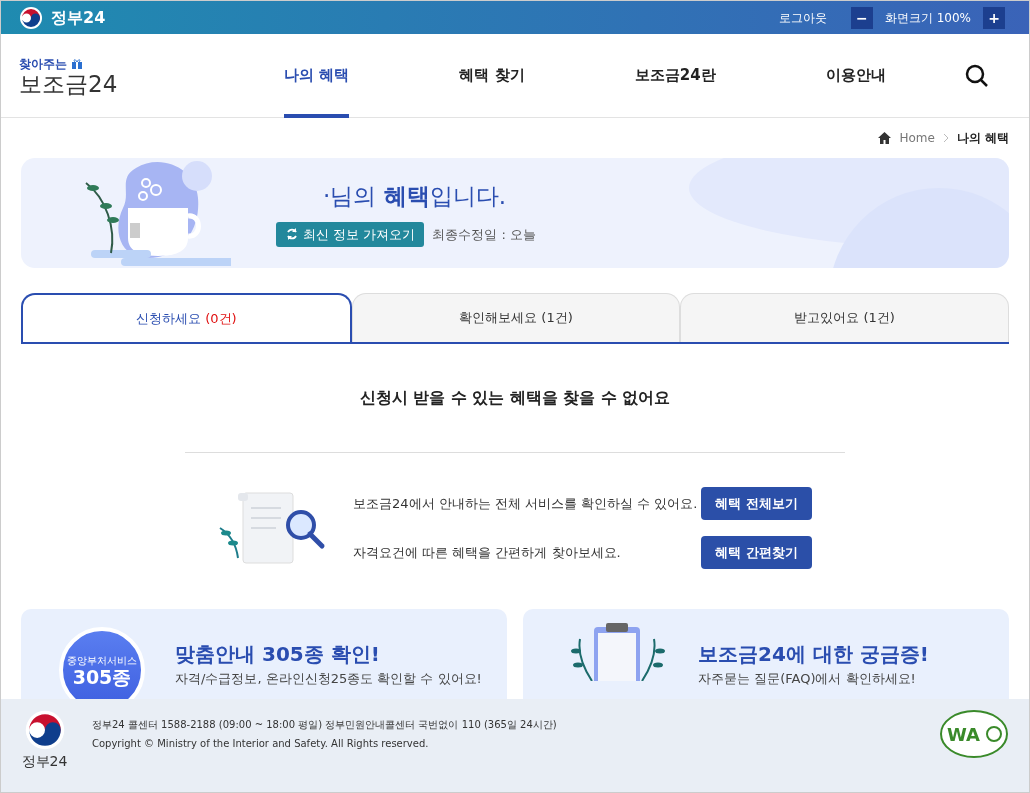  What do you see at coordinates (675, 75) in the screenshot?
I see `nav-tab: 보조금24란` at bounding box center [675, 75].